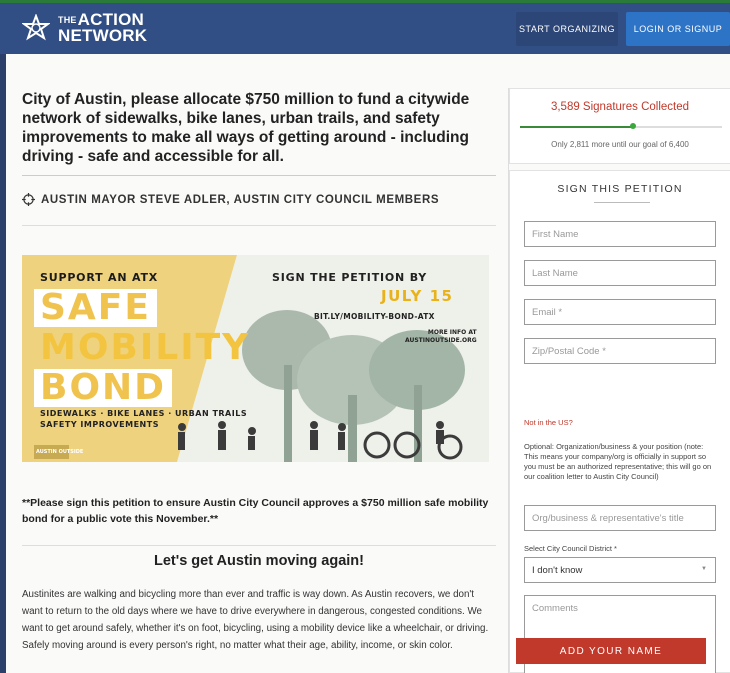  What do you see at coordinates (36, 27) in the screenshot?
I see `star-logo-icon` at bounding box center [36, 27].